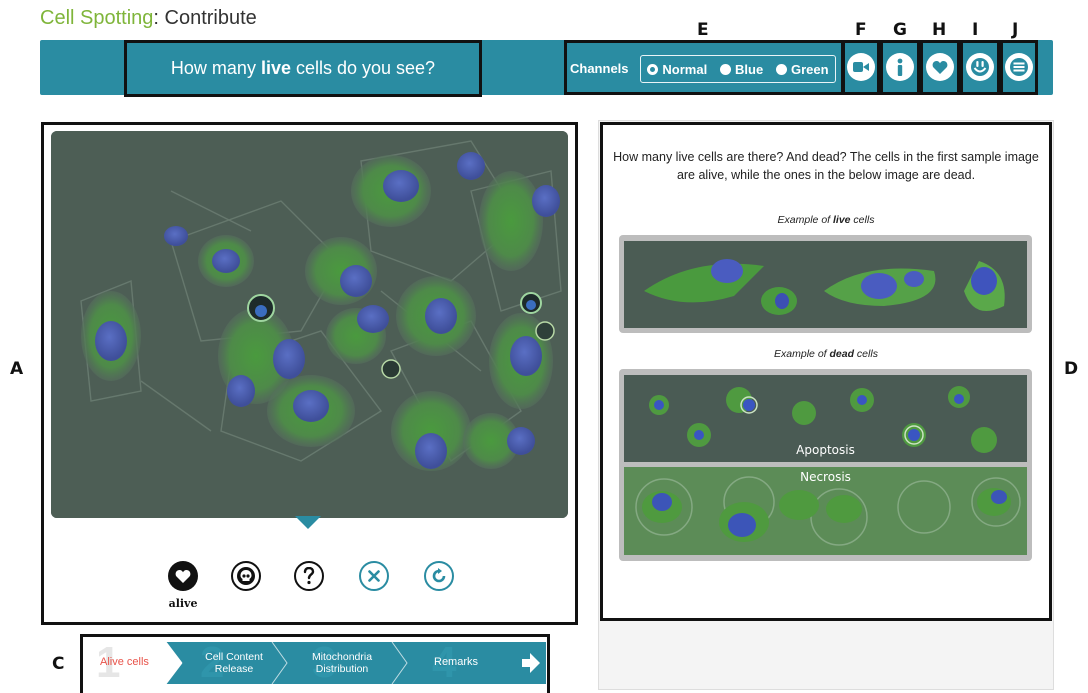 This screenshot has height=693, width=1088. I want to click on arrow-right-icon, so click(531, 663).